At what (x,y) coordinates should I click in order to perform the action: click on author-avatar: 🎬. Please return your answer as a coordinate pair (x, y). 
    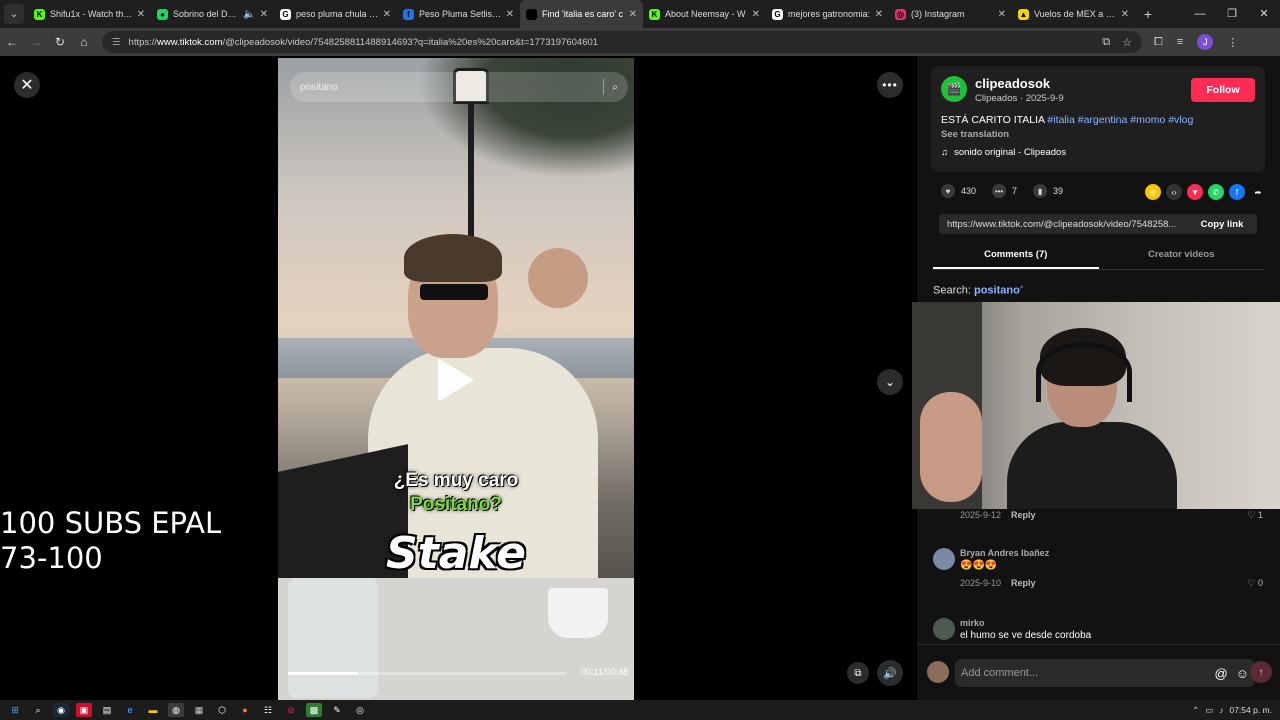
    Looking at the image, I should click on (954, 89).